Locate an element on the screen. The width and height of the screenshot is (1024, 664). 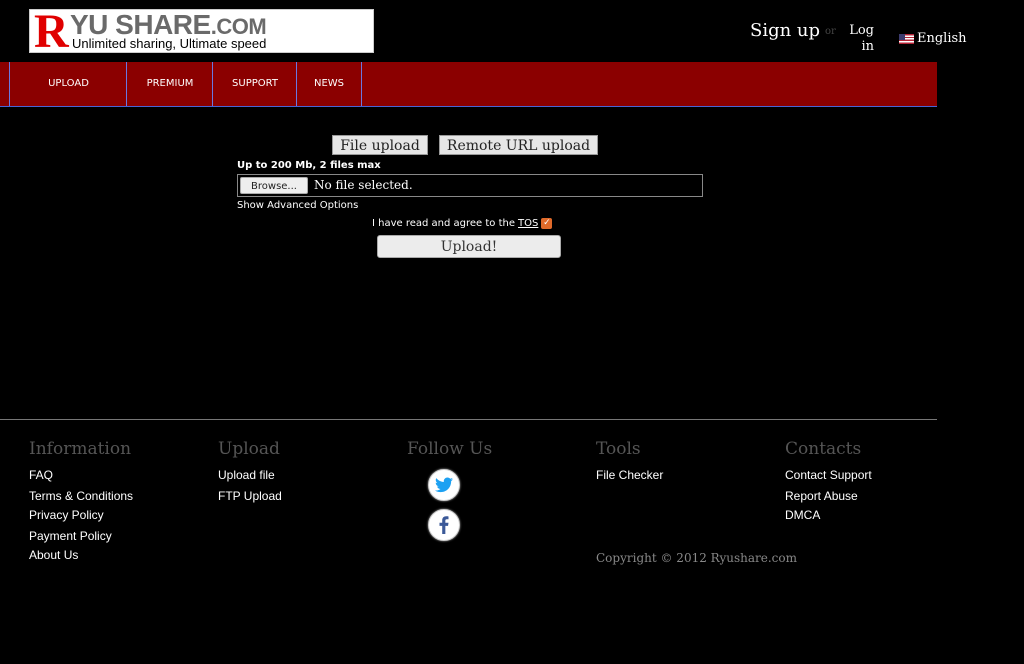
upload-submit-button: Upload! is located at coordinates (469, 246).